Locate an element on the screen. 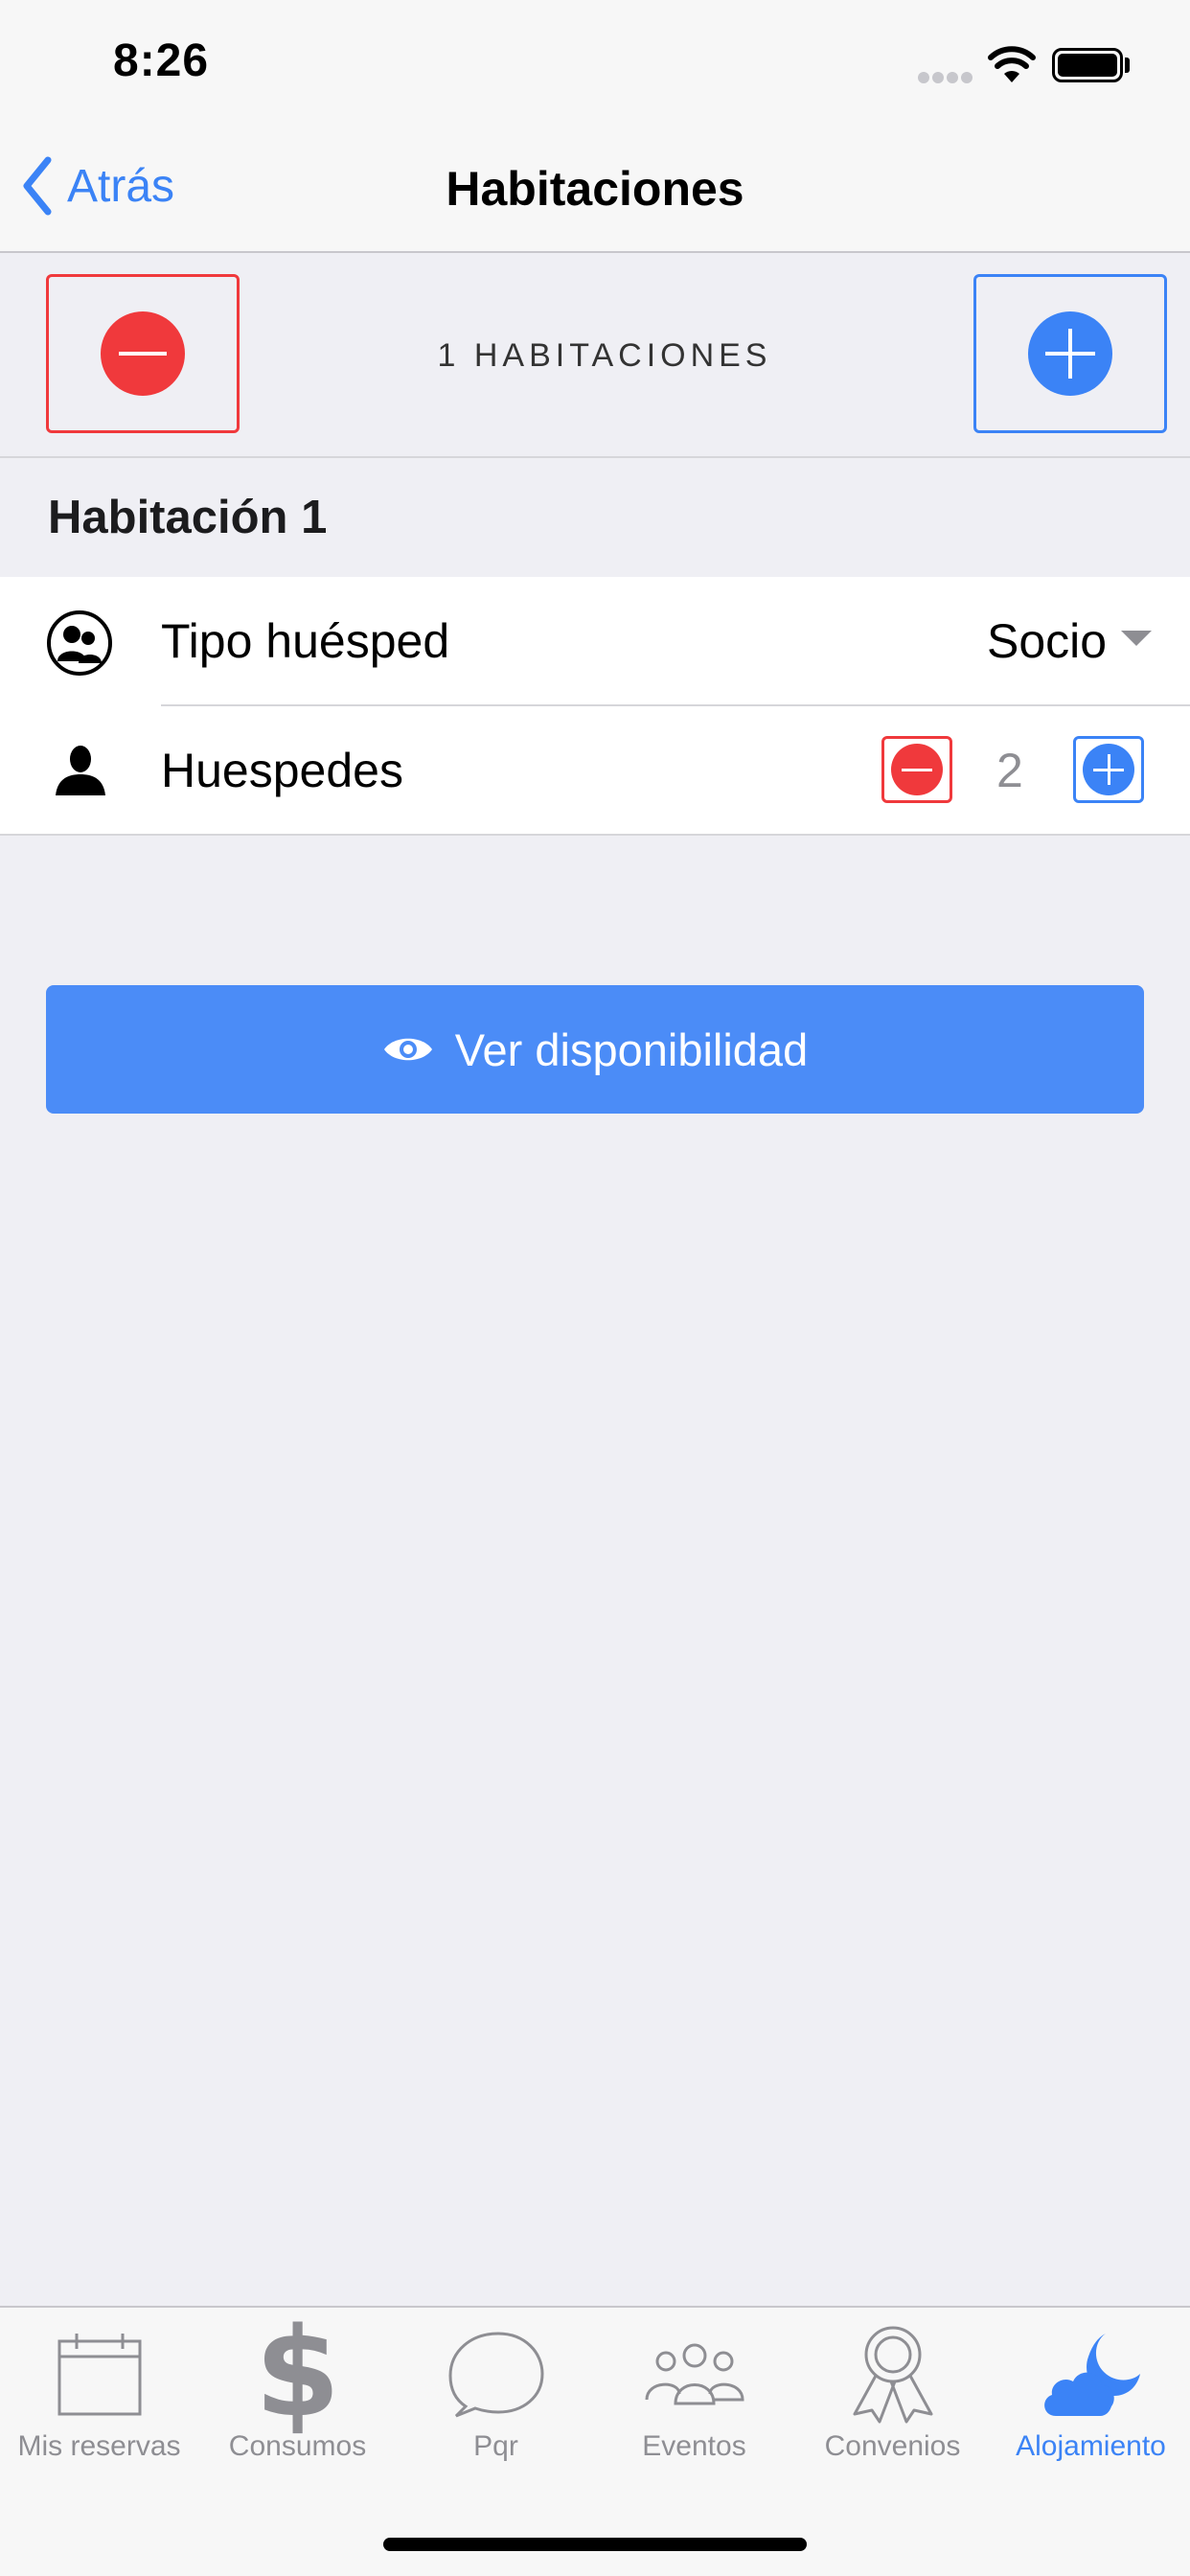 Image resolution: width=1190 pixels, height=2576 pixels. tab-label: Pqr is located at coordinates (496, 2446).